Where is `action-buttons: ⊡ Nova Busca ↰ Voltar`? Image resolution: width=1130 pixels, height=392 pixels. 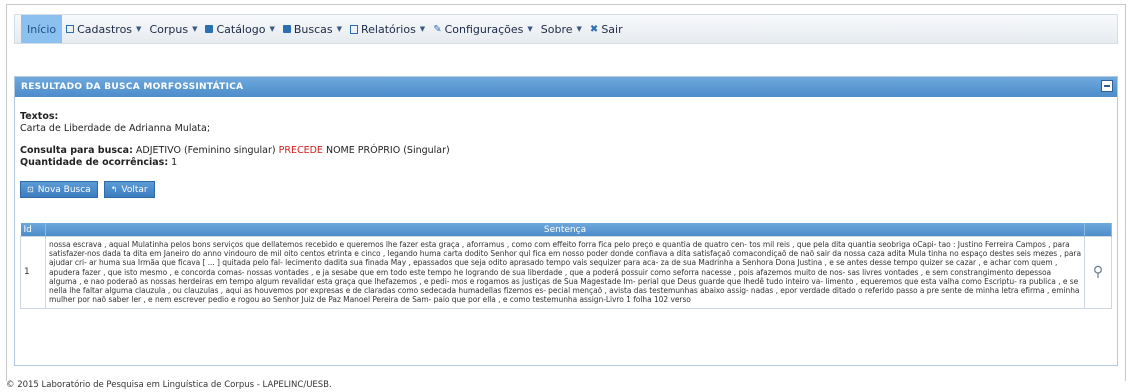
action-buttons: ⊡ Nova Busca ↰ Voltar is located at coordinates (87, 189).